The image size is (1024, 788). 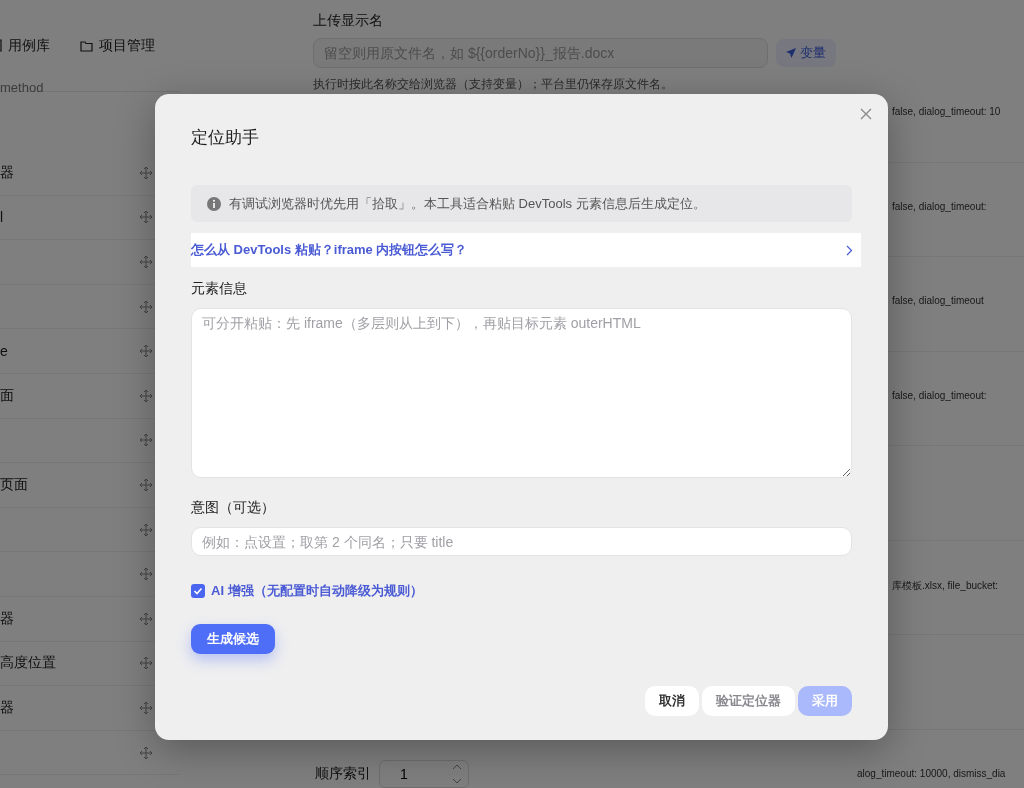 I want to click on help-link: 怎么从 DevTools 粘贴？iframe 内按钮怎么写？, so click(x=526, y=250).